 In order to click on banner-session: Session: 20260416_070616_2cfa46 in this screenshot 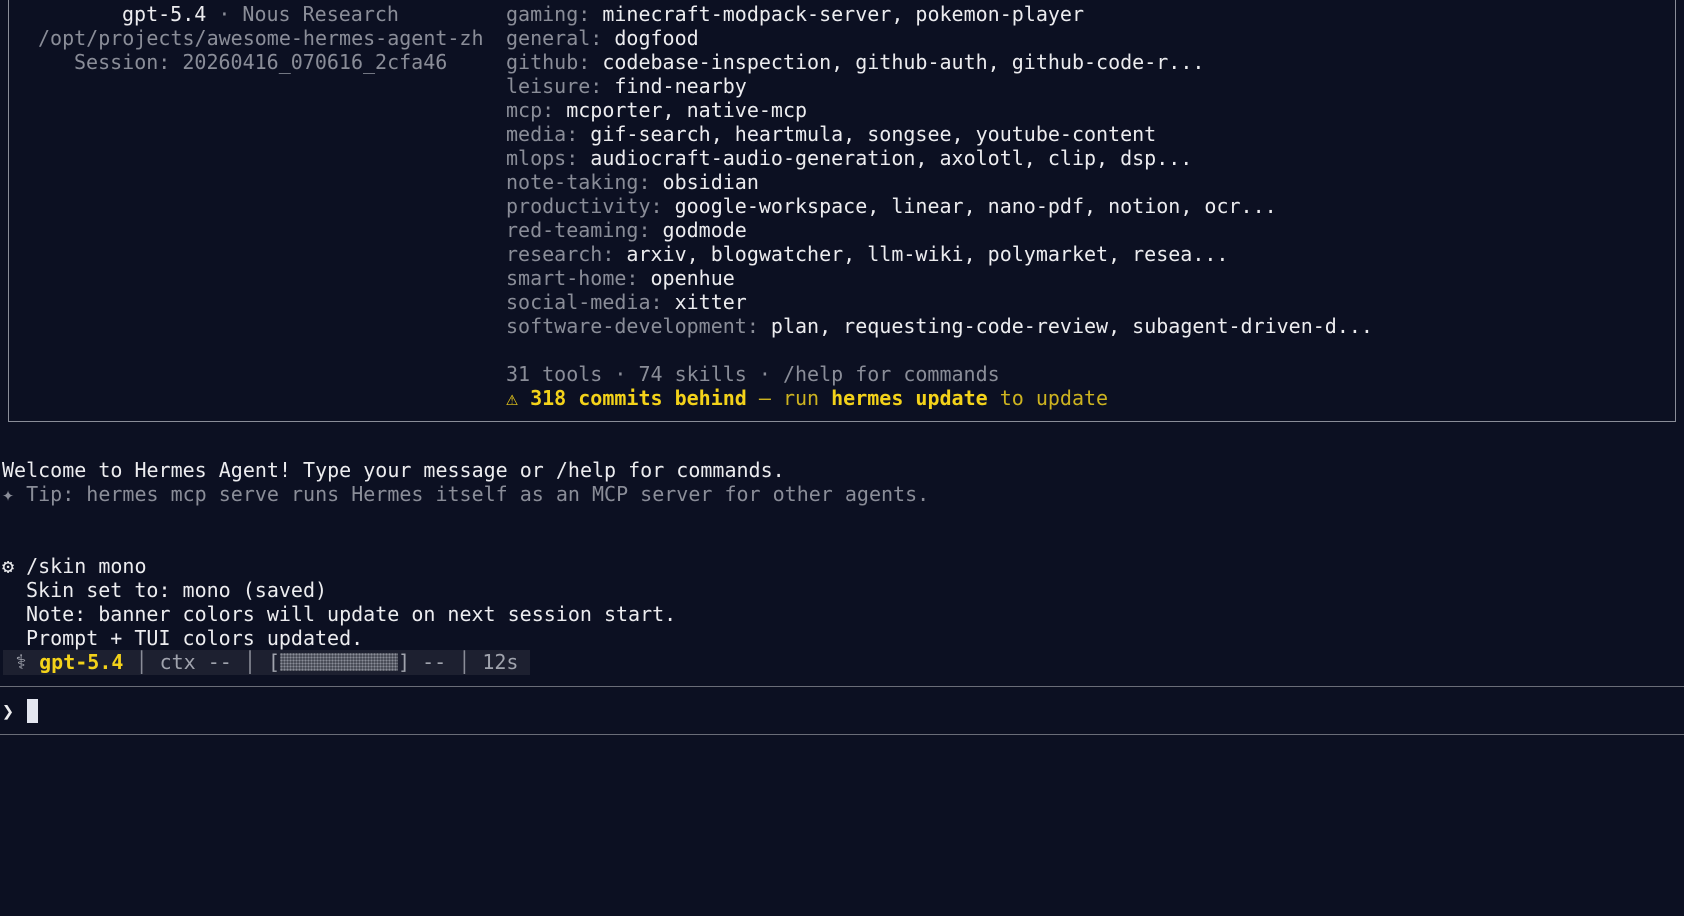, I will do `click(261, 62)`.